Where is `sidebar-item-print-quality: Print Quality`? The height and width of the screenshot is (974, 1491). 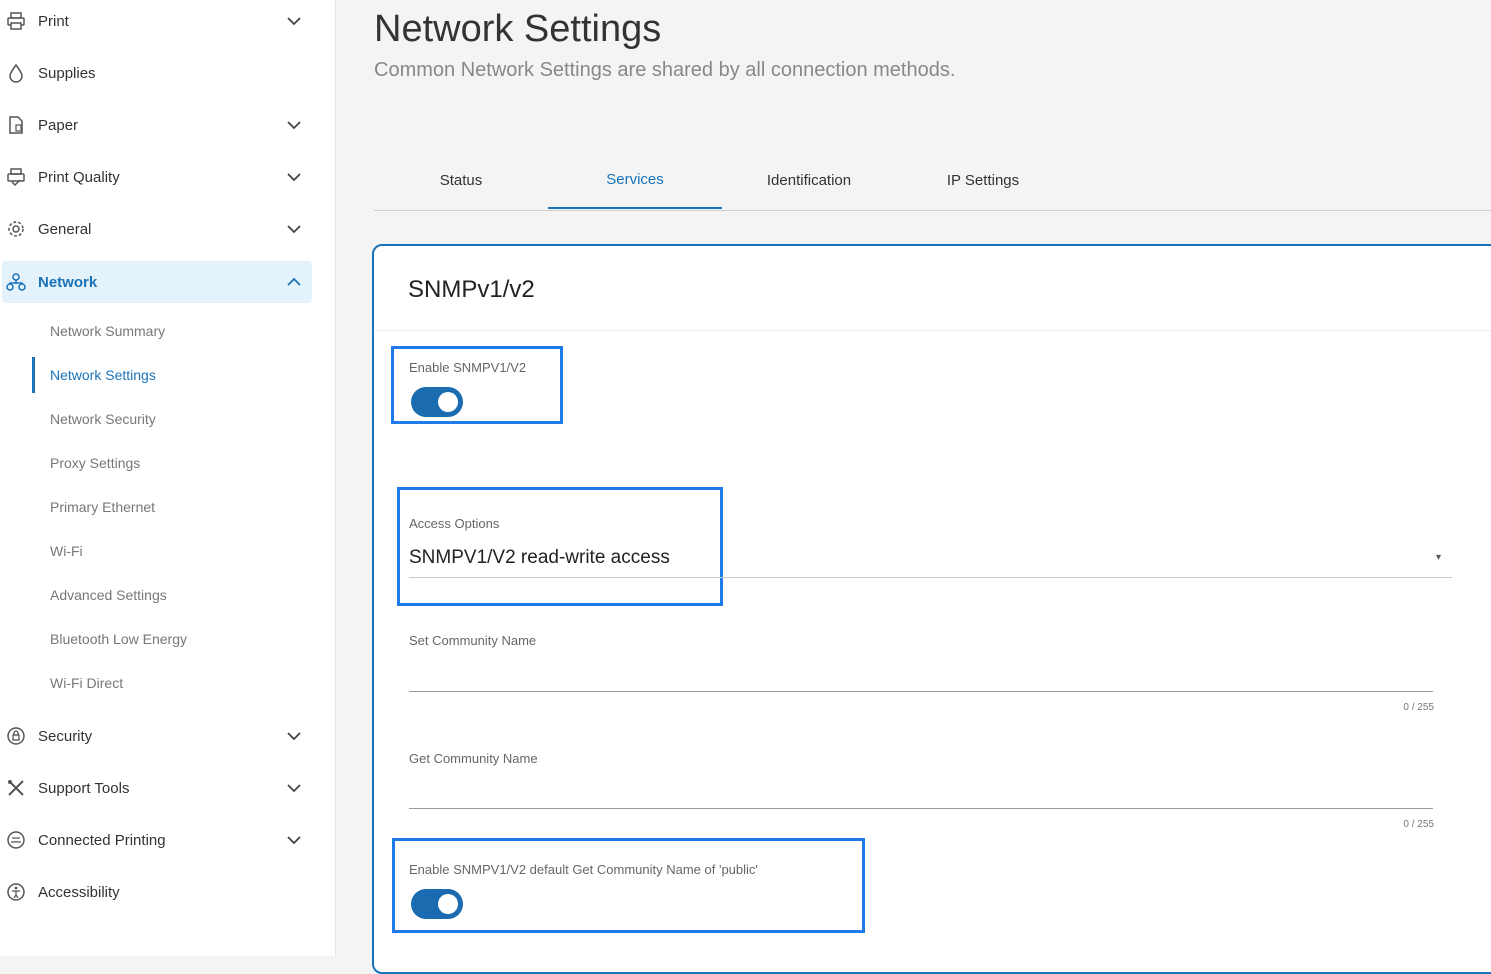 sidebar-item-print-quality: Print Quality is located at coordinates (156, 177).